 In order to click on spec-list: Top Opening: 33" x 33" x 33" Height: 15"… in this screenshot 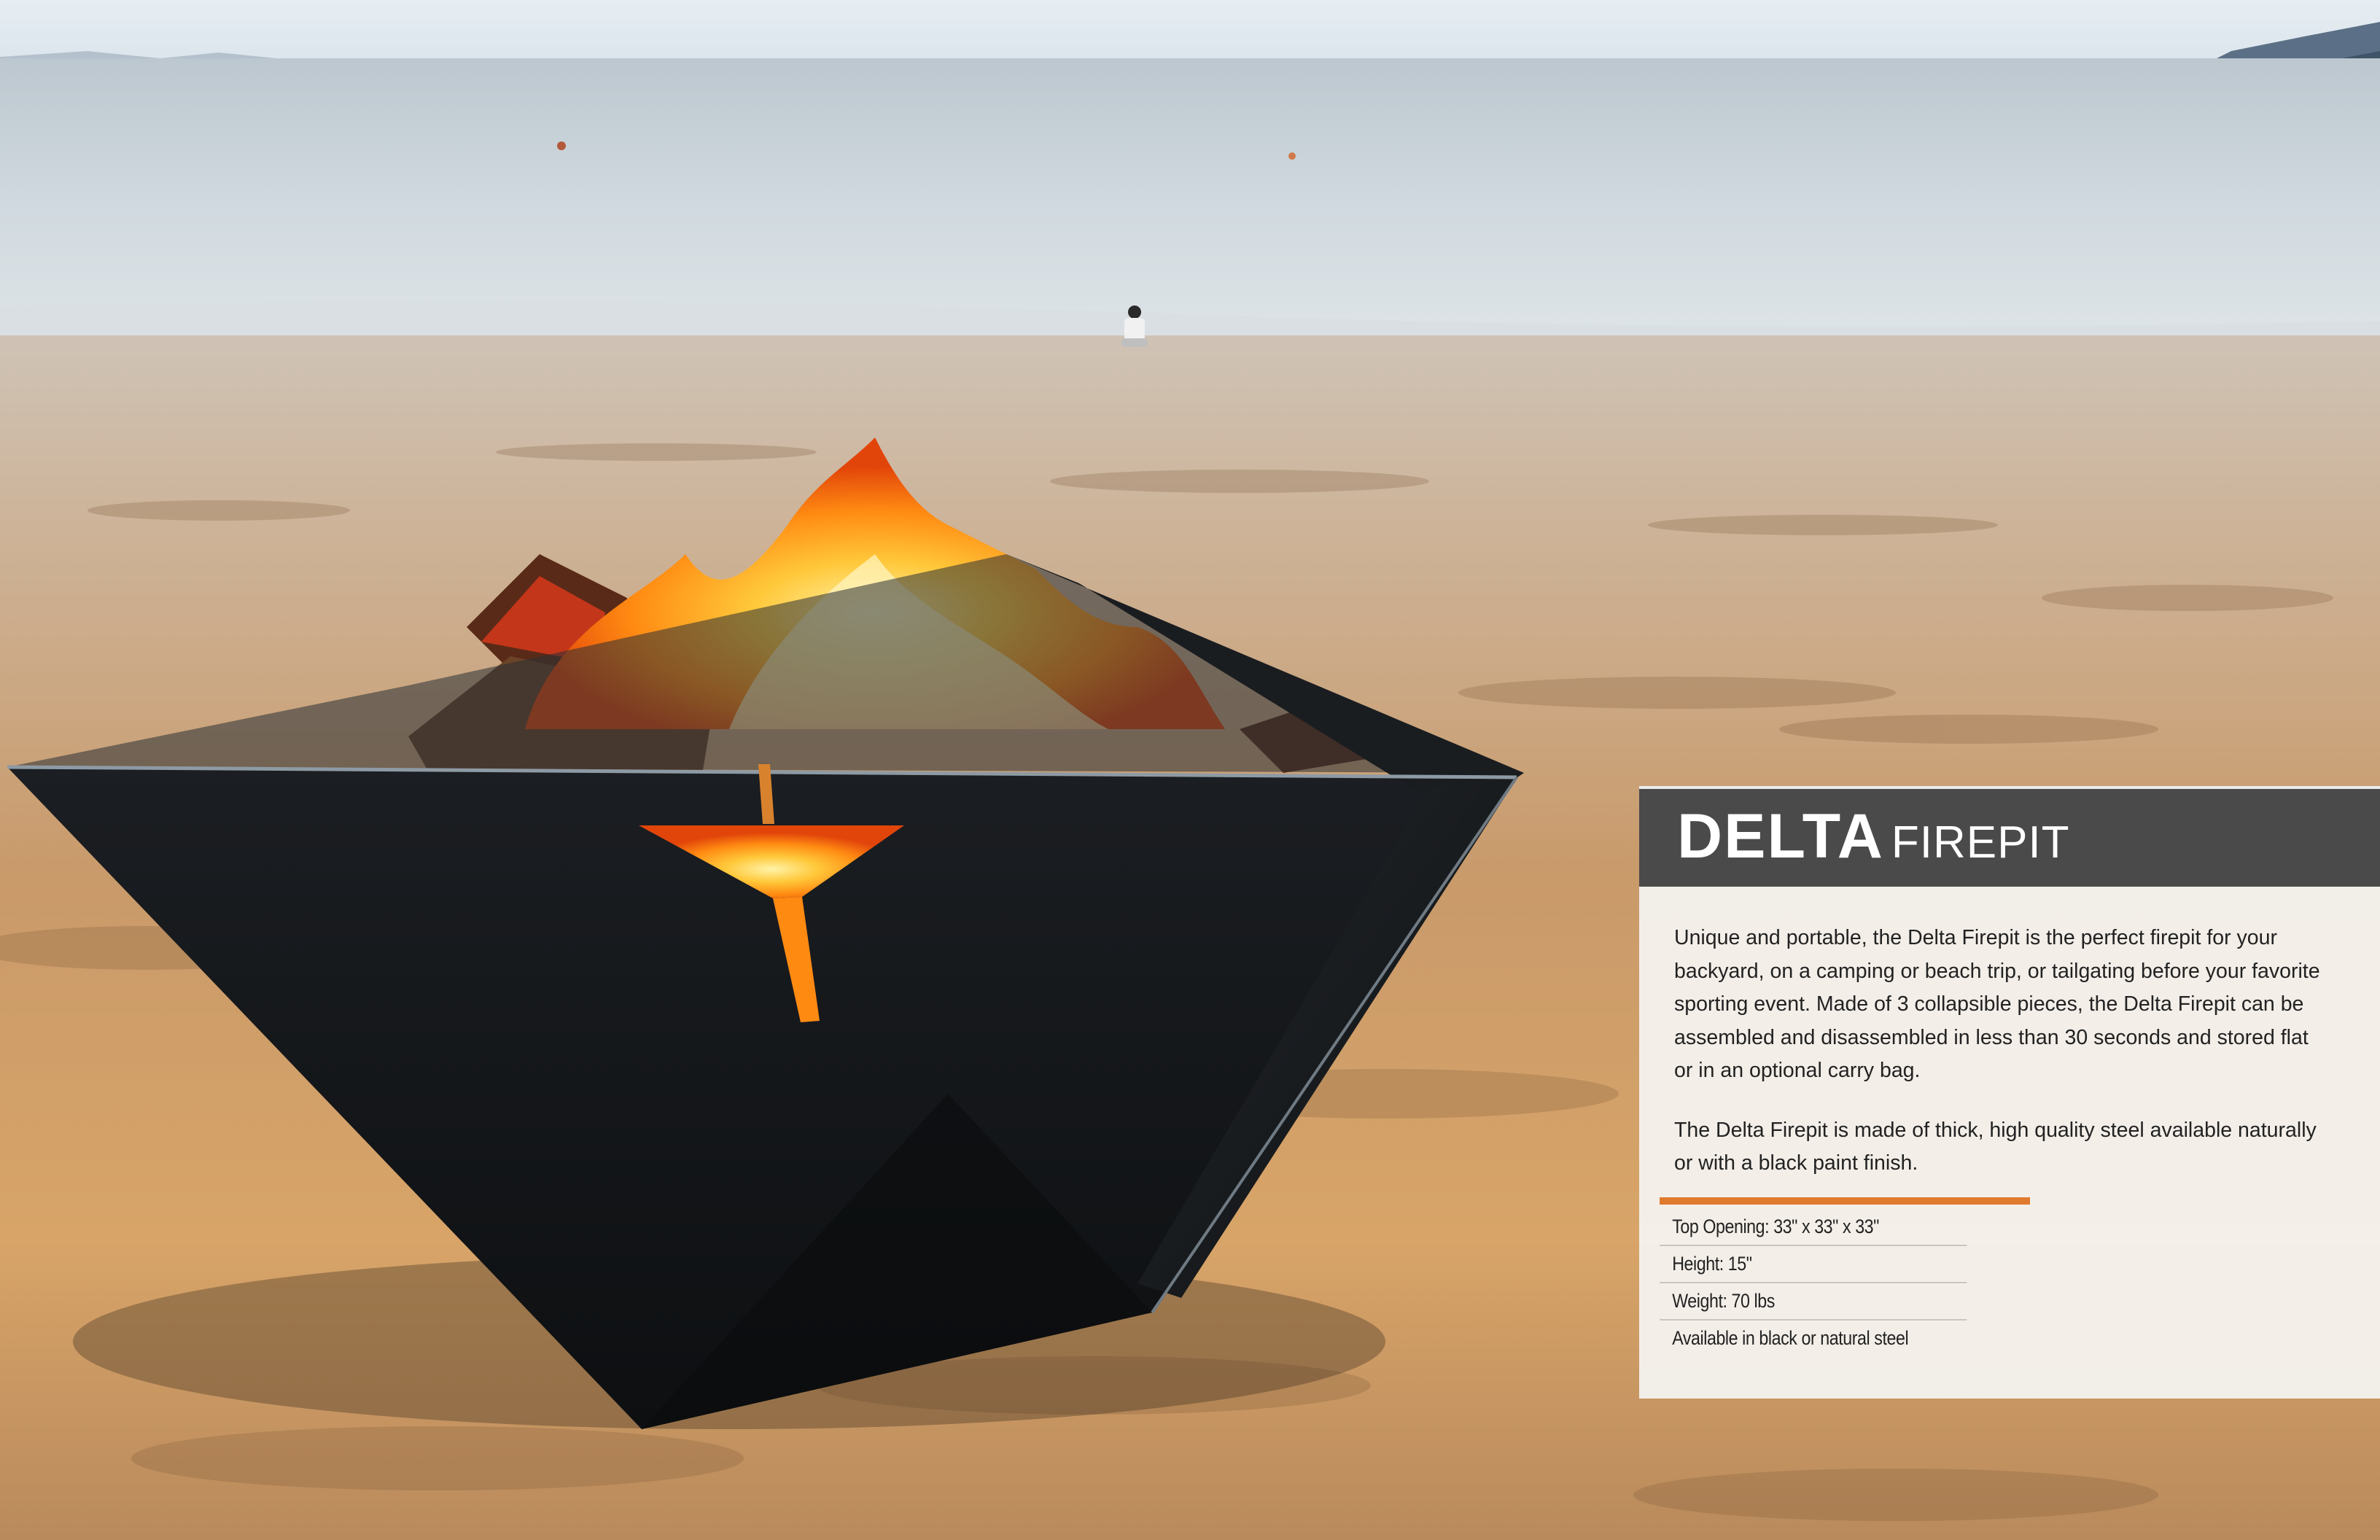, I will do `click(1838, 1282)`.